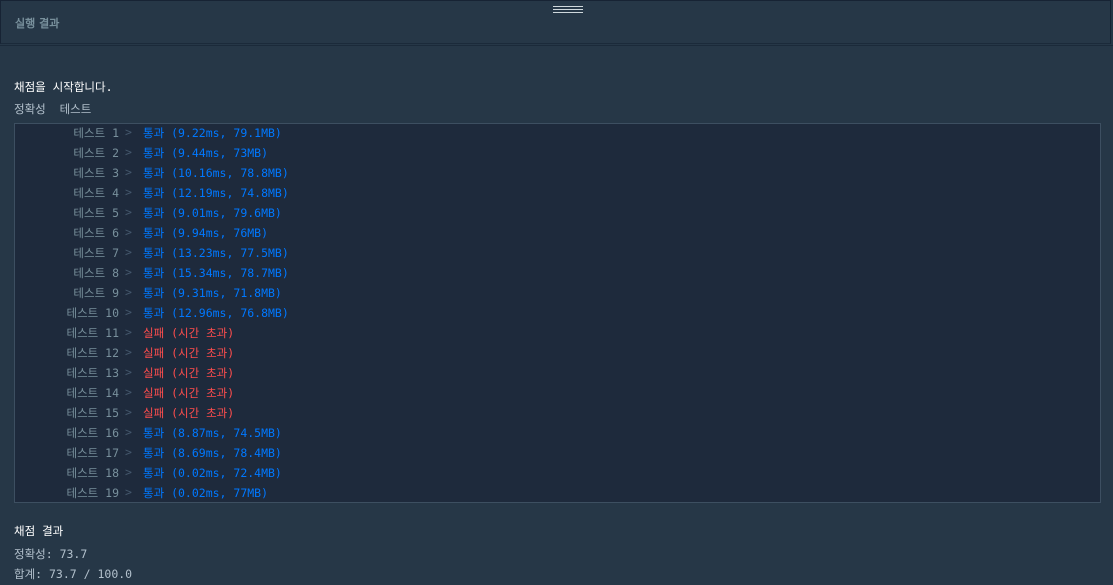 The image size is (1113, 585). Describe the element at coordinates (557, 475) in the screenshot. I see `test-row: 테스트 18 > 통과 (0.02ms, 72.4MB)` at that location.